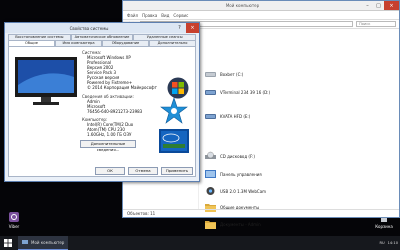  I want to click on ok-button: ОК, so click(110, 171).